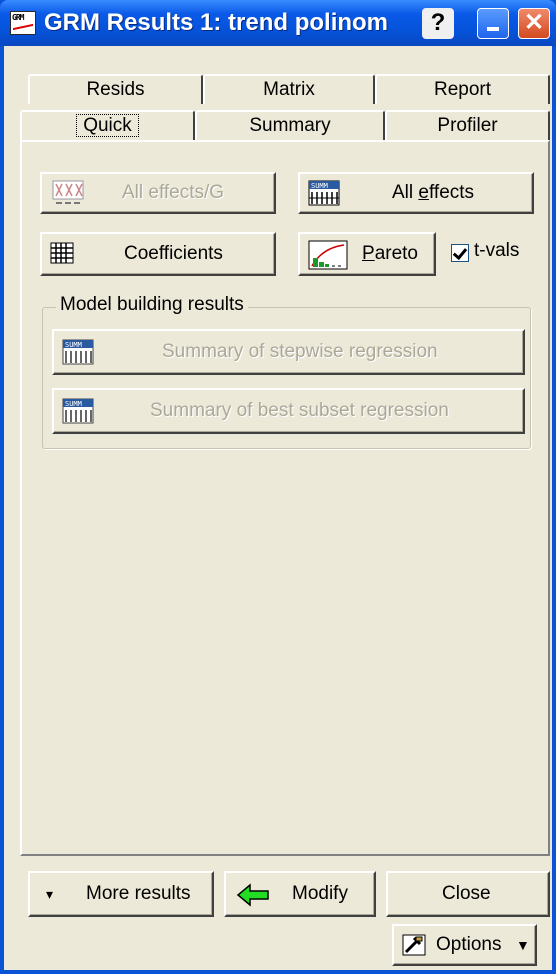 This screenshot has height=974, width=556. What do you see at coordinates (107, 125) in the screenshot?
I see `tab-quick: Quick` at bounding box center [107, 125].